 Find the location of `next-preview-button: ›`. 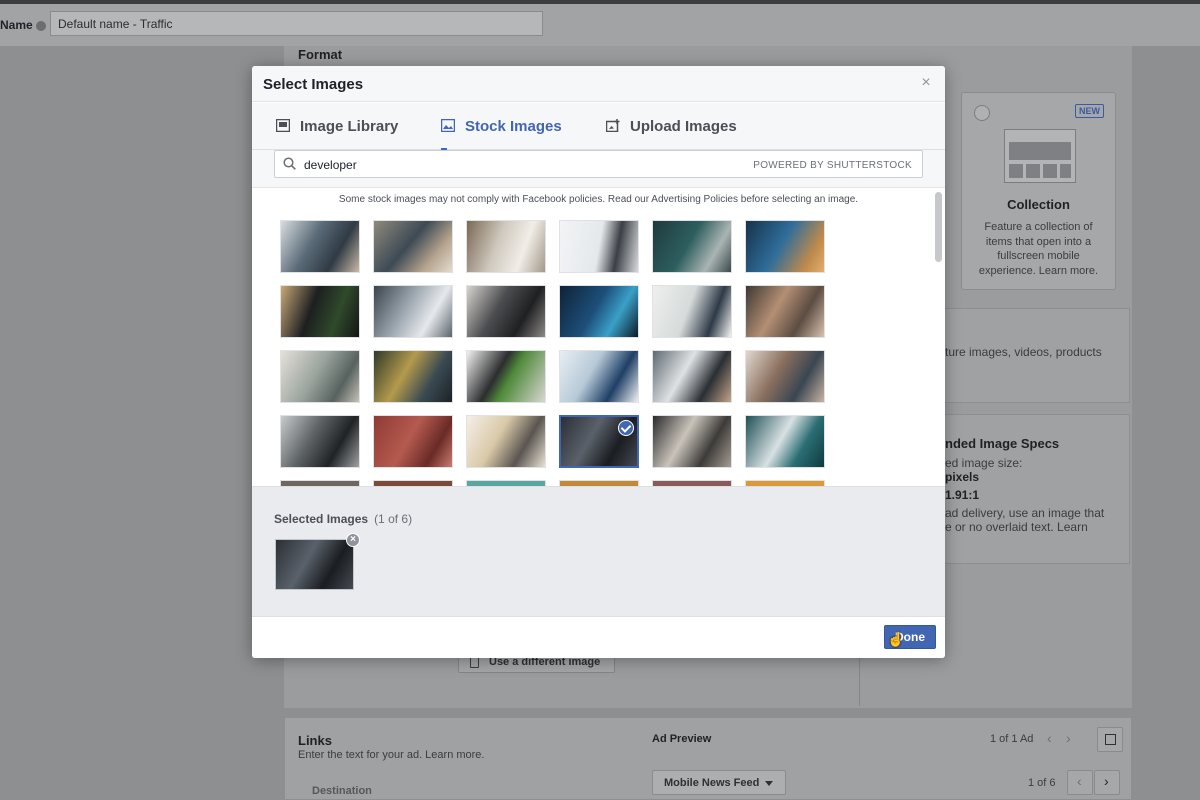

next-preview-button: › is located at coordinates (1107, 782).